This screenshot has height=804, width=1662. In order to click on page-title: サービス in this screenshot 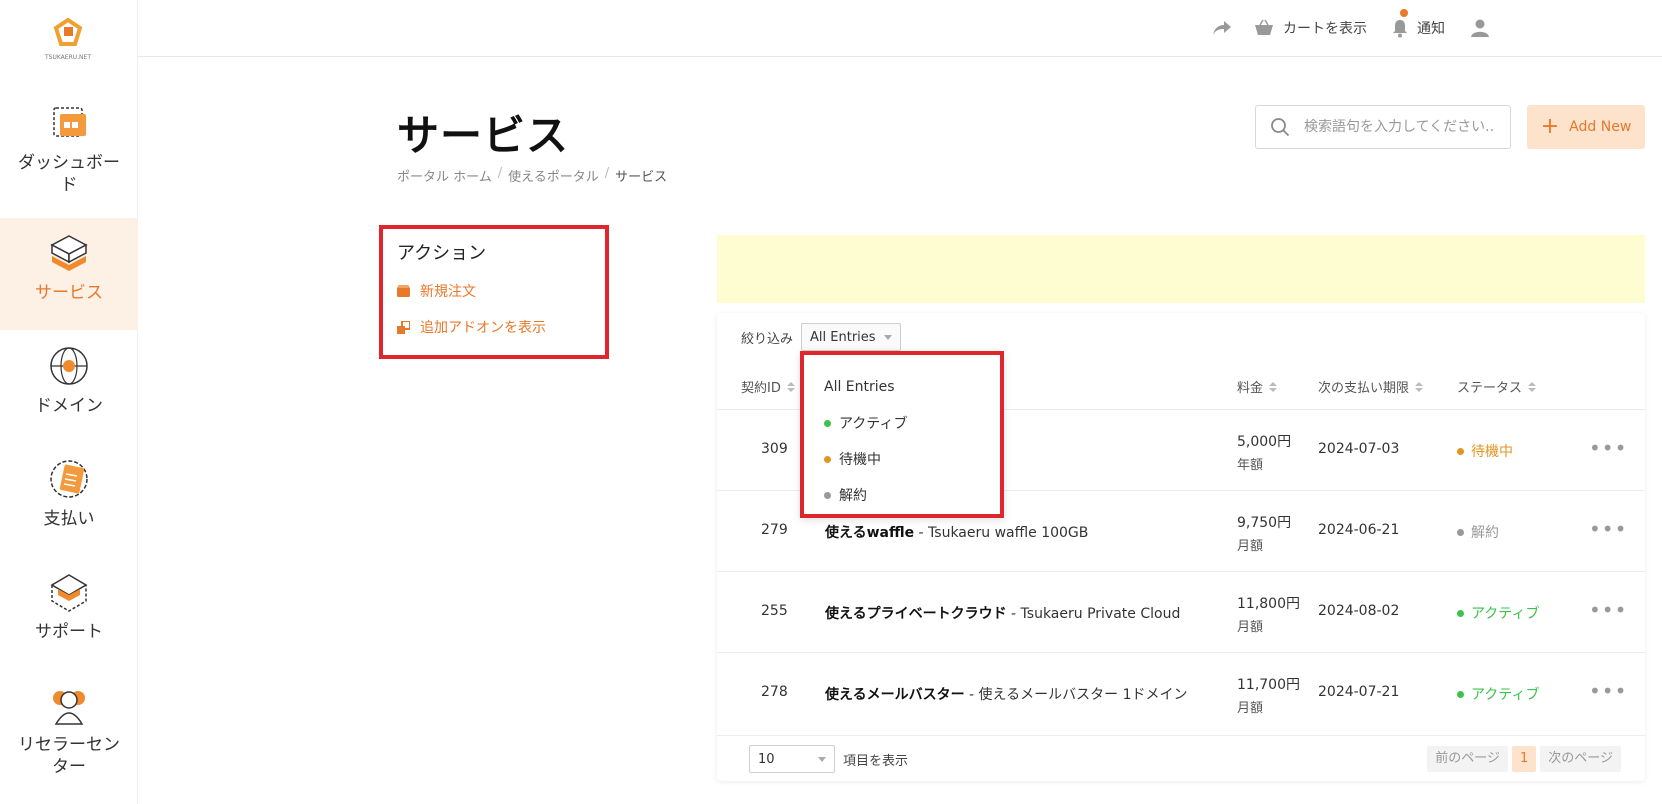, I will do `click(483, 135)`.